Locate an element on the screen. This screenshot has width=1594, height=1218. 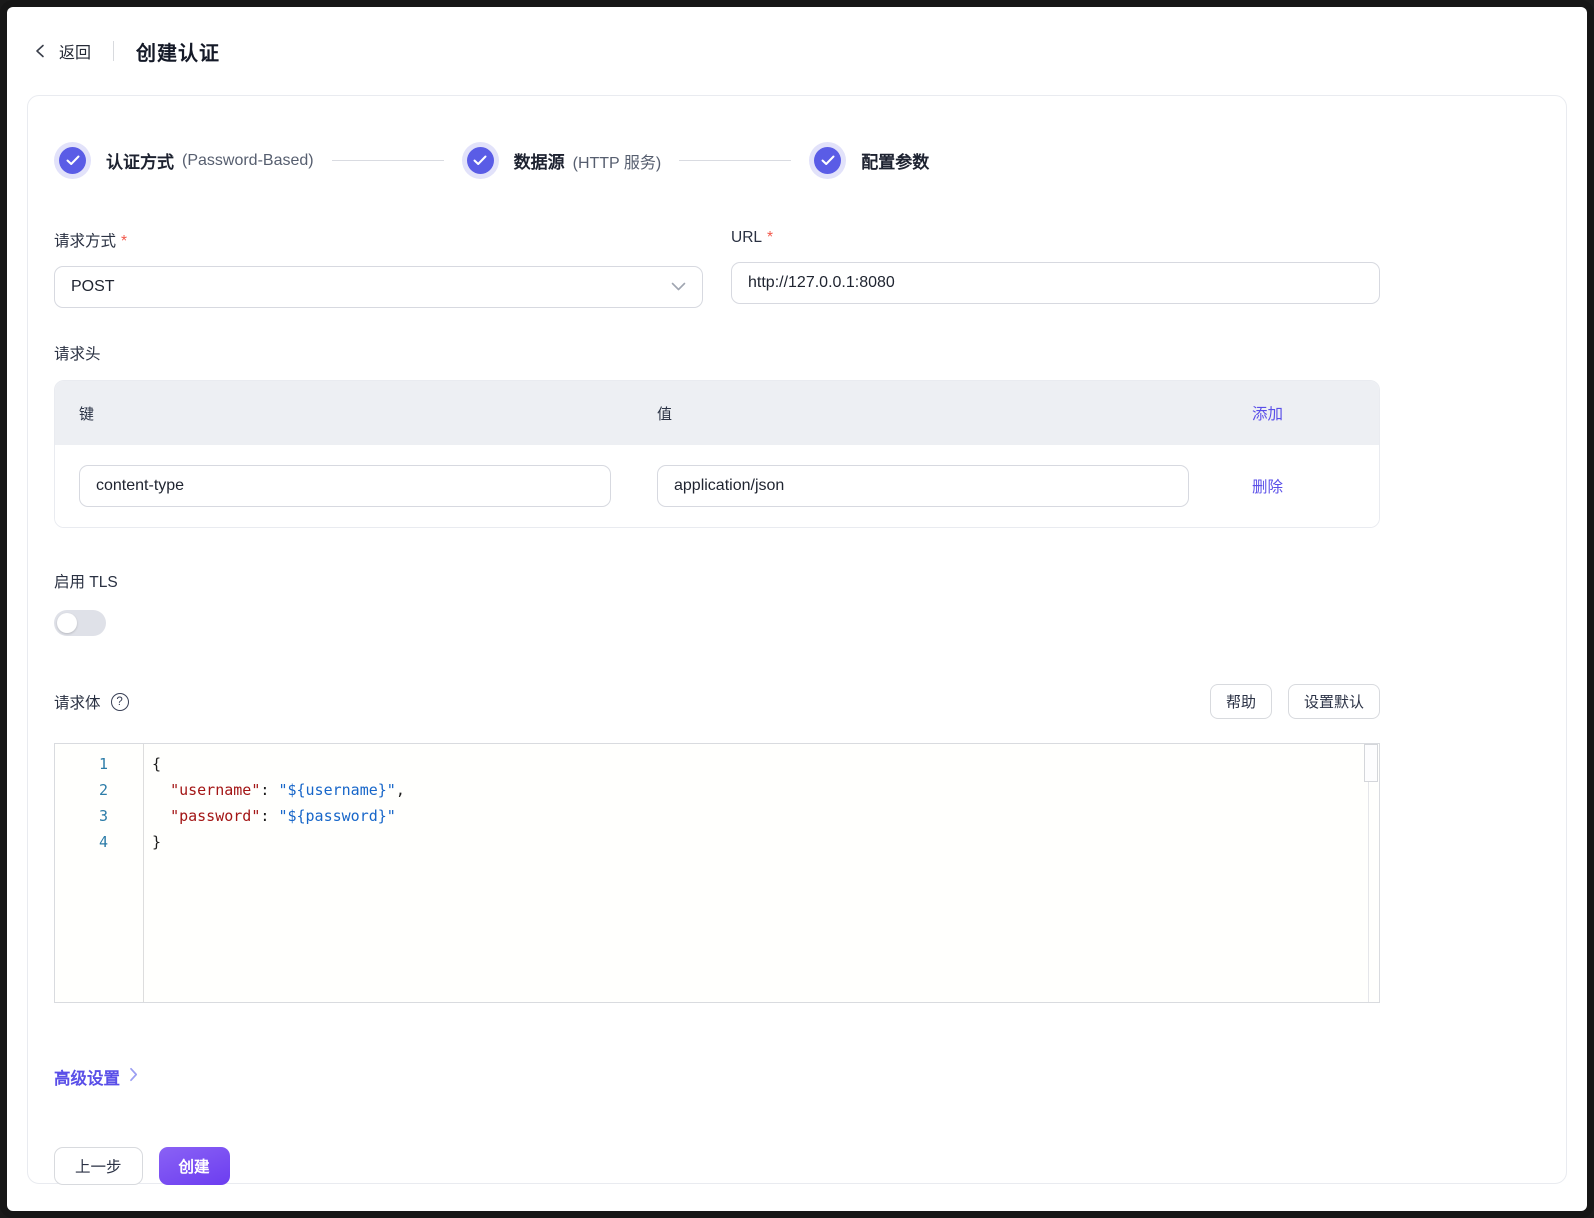
help-icon is located at coordinates (119, 701).